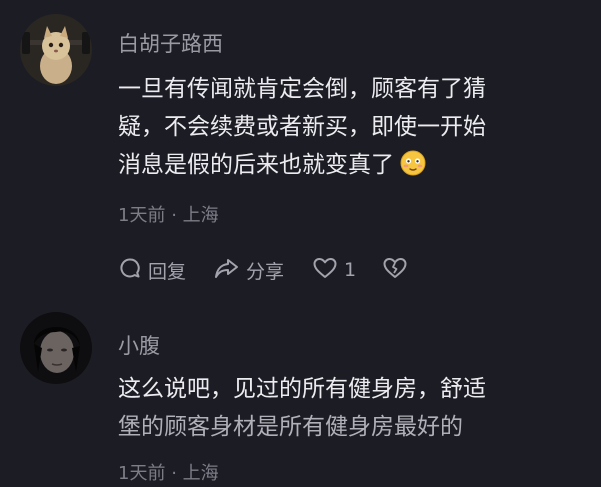 Image resolution: width=601 pixels, height=487 pixels. What do you see at coordinates (328, 270) in the screenshot?
I see `heart-icon` at bounding box center [328, 270].